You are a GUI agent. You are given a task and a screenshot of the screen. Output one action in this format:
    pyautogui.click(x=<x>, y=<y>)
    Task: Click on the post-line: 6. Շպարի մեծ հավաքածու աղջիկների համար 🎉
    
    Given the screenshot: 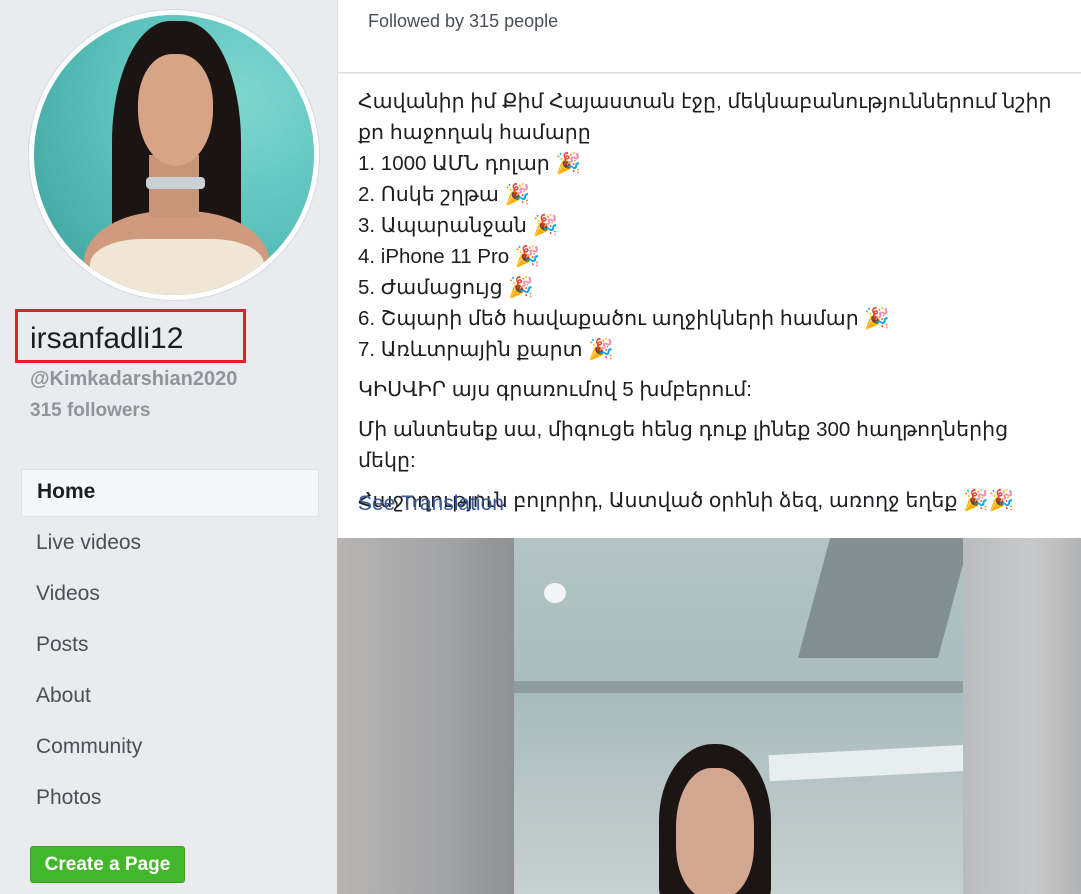 What is the action you would take?
    pyautogui.click(x=624, y=318)
    